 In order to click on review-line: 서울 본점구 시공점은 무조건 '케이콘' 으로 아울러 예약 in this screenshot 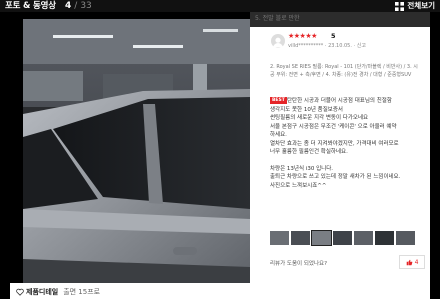, I will do `click(333, 126)`.